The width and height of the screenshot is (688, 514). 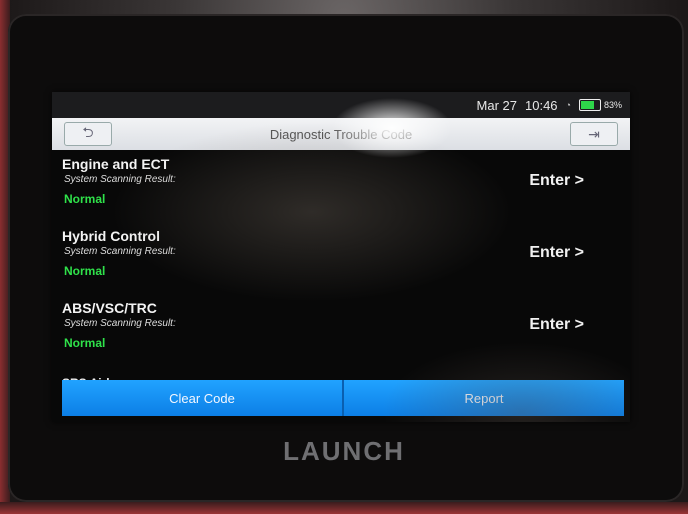 What do you see at coordinates (541, 105) in the screenshot?
I see `status-time: 10:46` at bounding box center [541, 105].